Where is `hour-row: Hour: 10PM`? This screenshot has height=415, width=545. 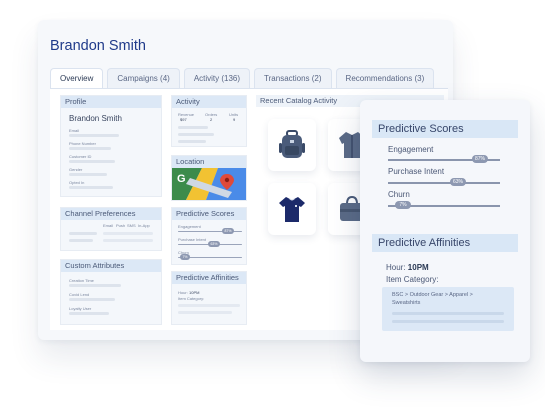 hour-row: Hour: 10PM is located at coordinates (407, 267).